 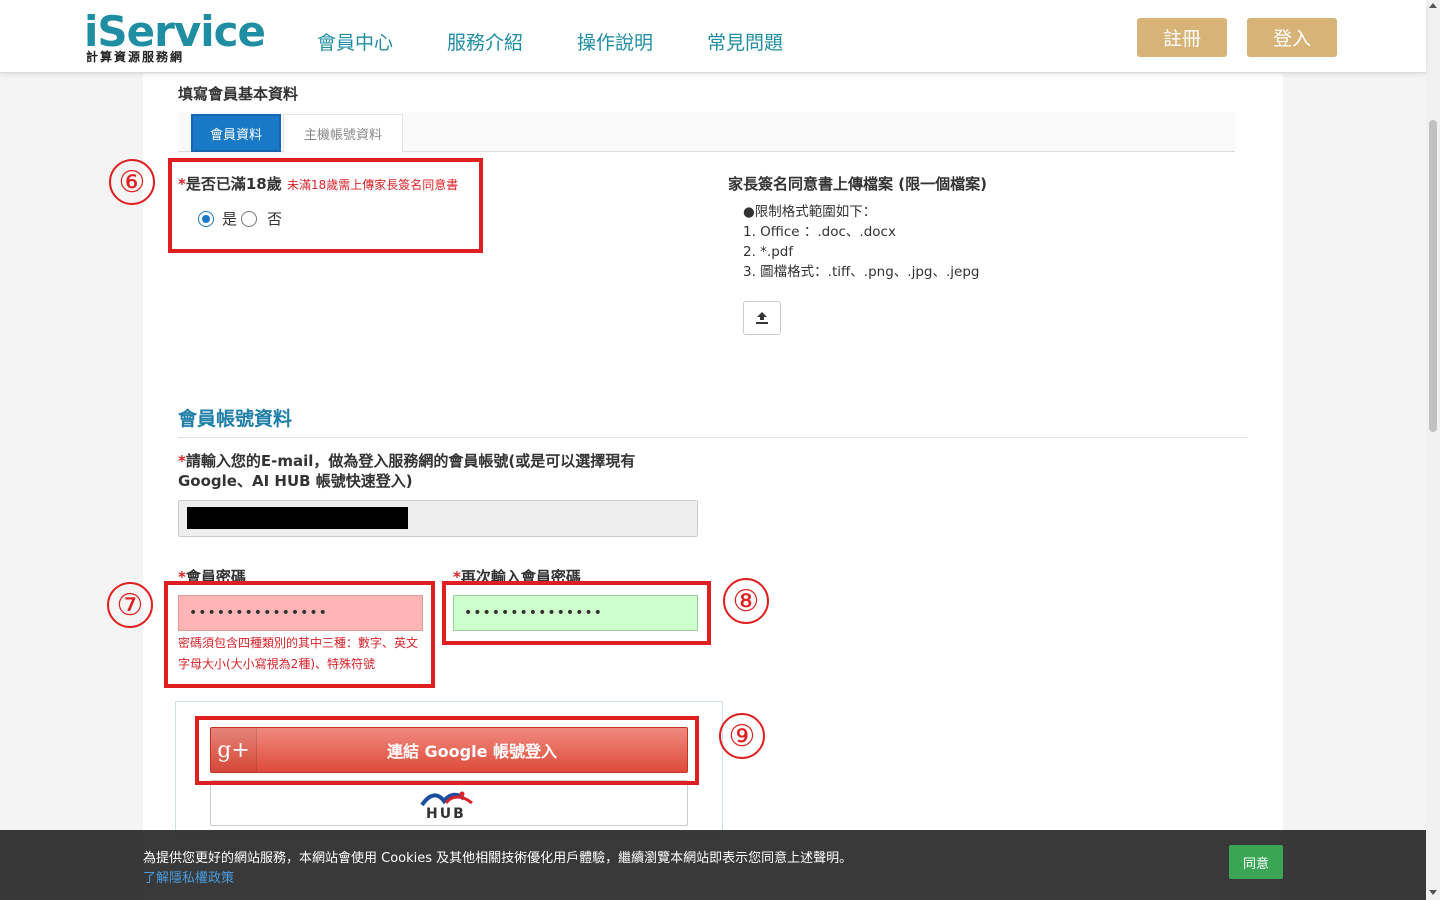 I want to click on upload-title: 家長簽名同意書上傳檔案 (限一個檔案), so click(x=857, y=184).